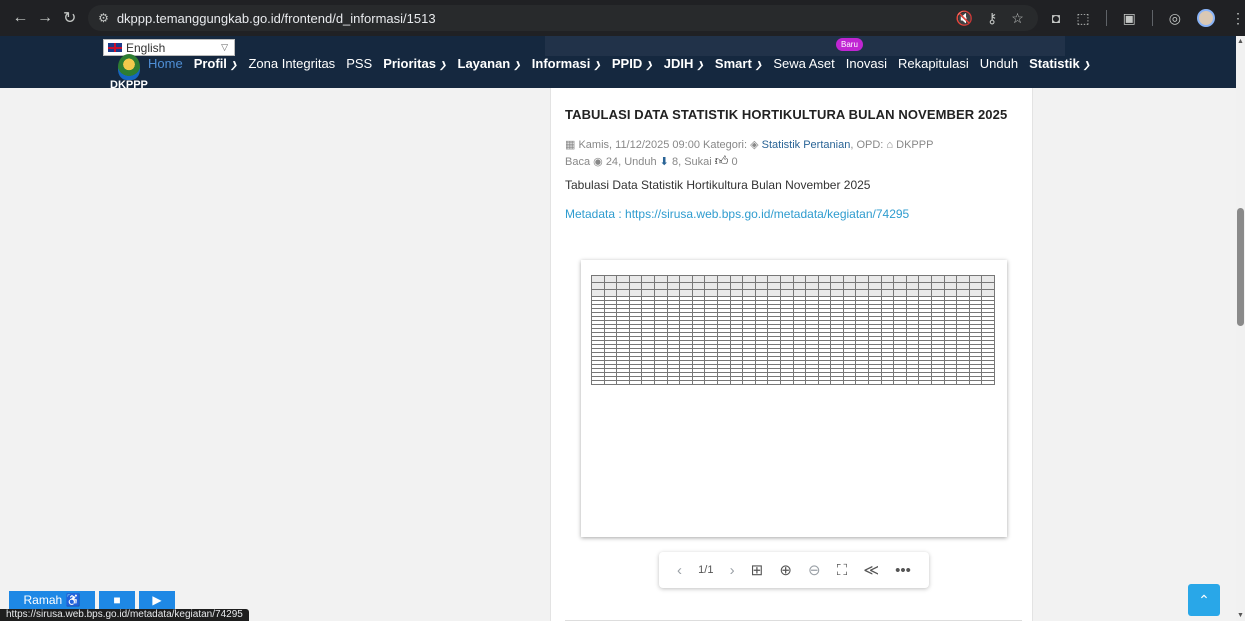 The width and height of the screenshot is (1245, 621). What do you see at coordinates (157, 600) in the screenshot?
I see `play-button: ▶` at bounding box center [157, 600].